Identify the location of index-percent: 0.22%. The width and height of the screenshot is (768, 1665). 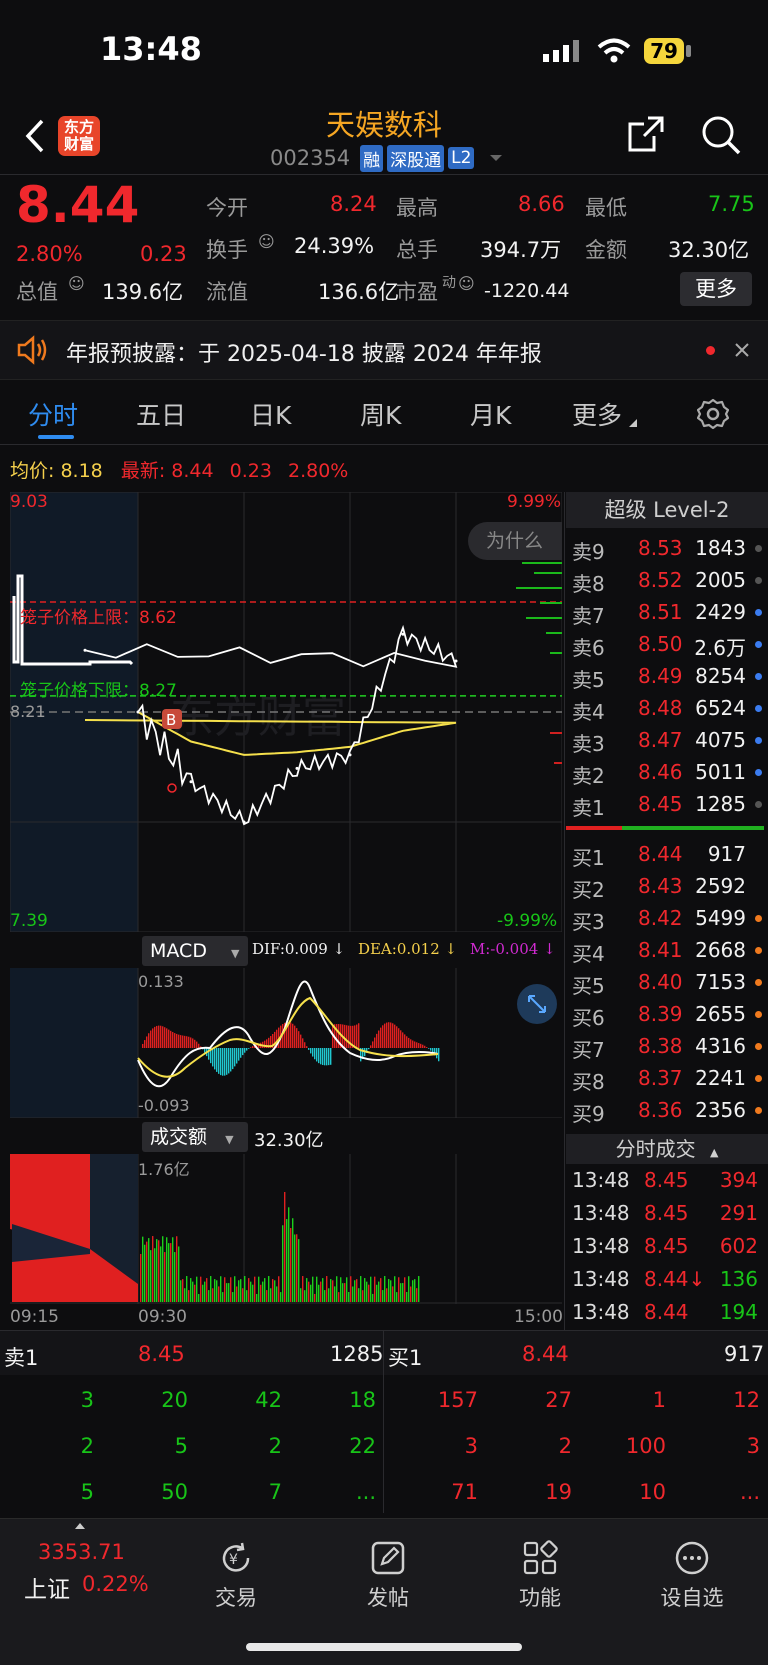
(115, 1584).